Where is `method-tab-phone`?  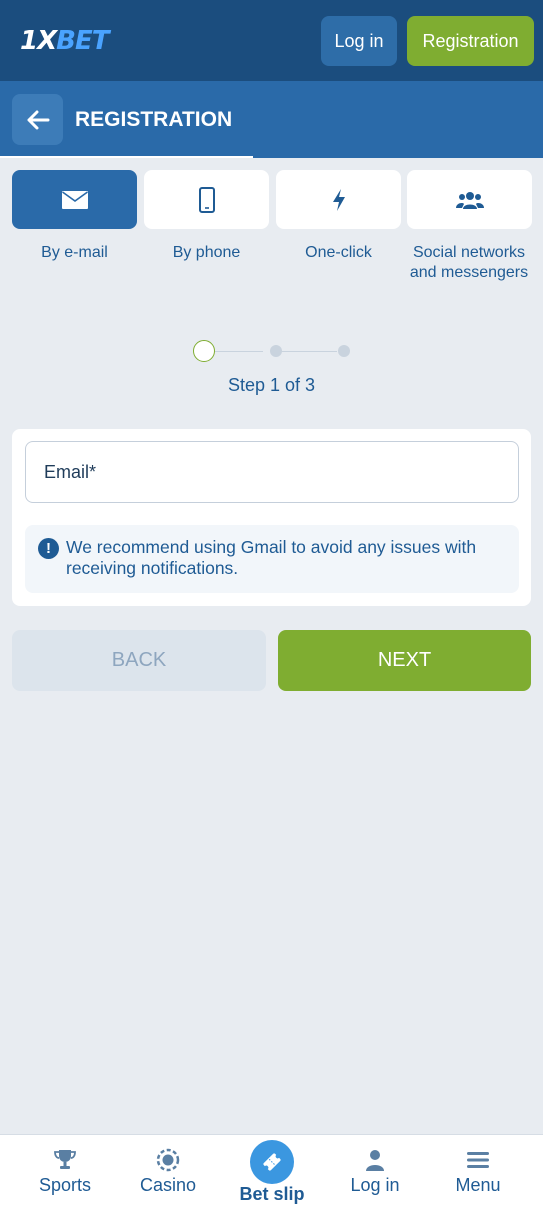 method-tab-phone is located at coordinates (206, 199).